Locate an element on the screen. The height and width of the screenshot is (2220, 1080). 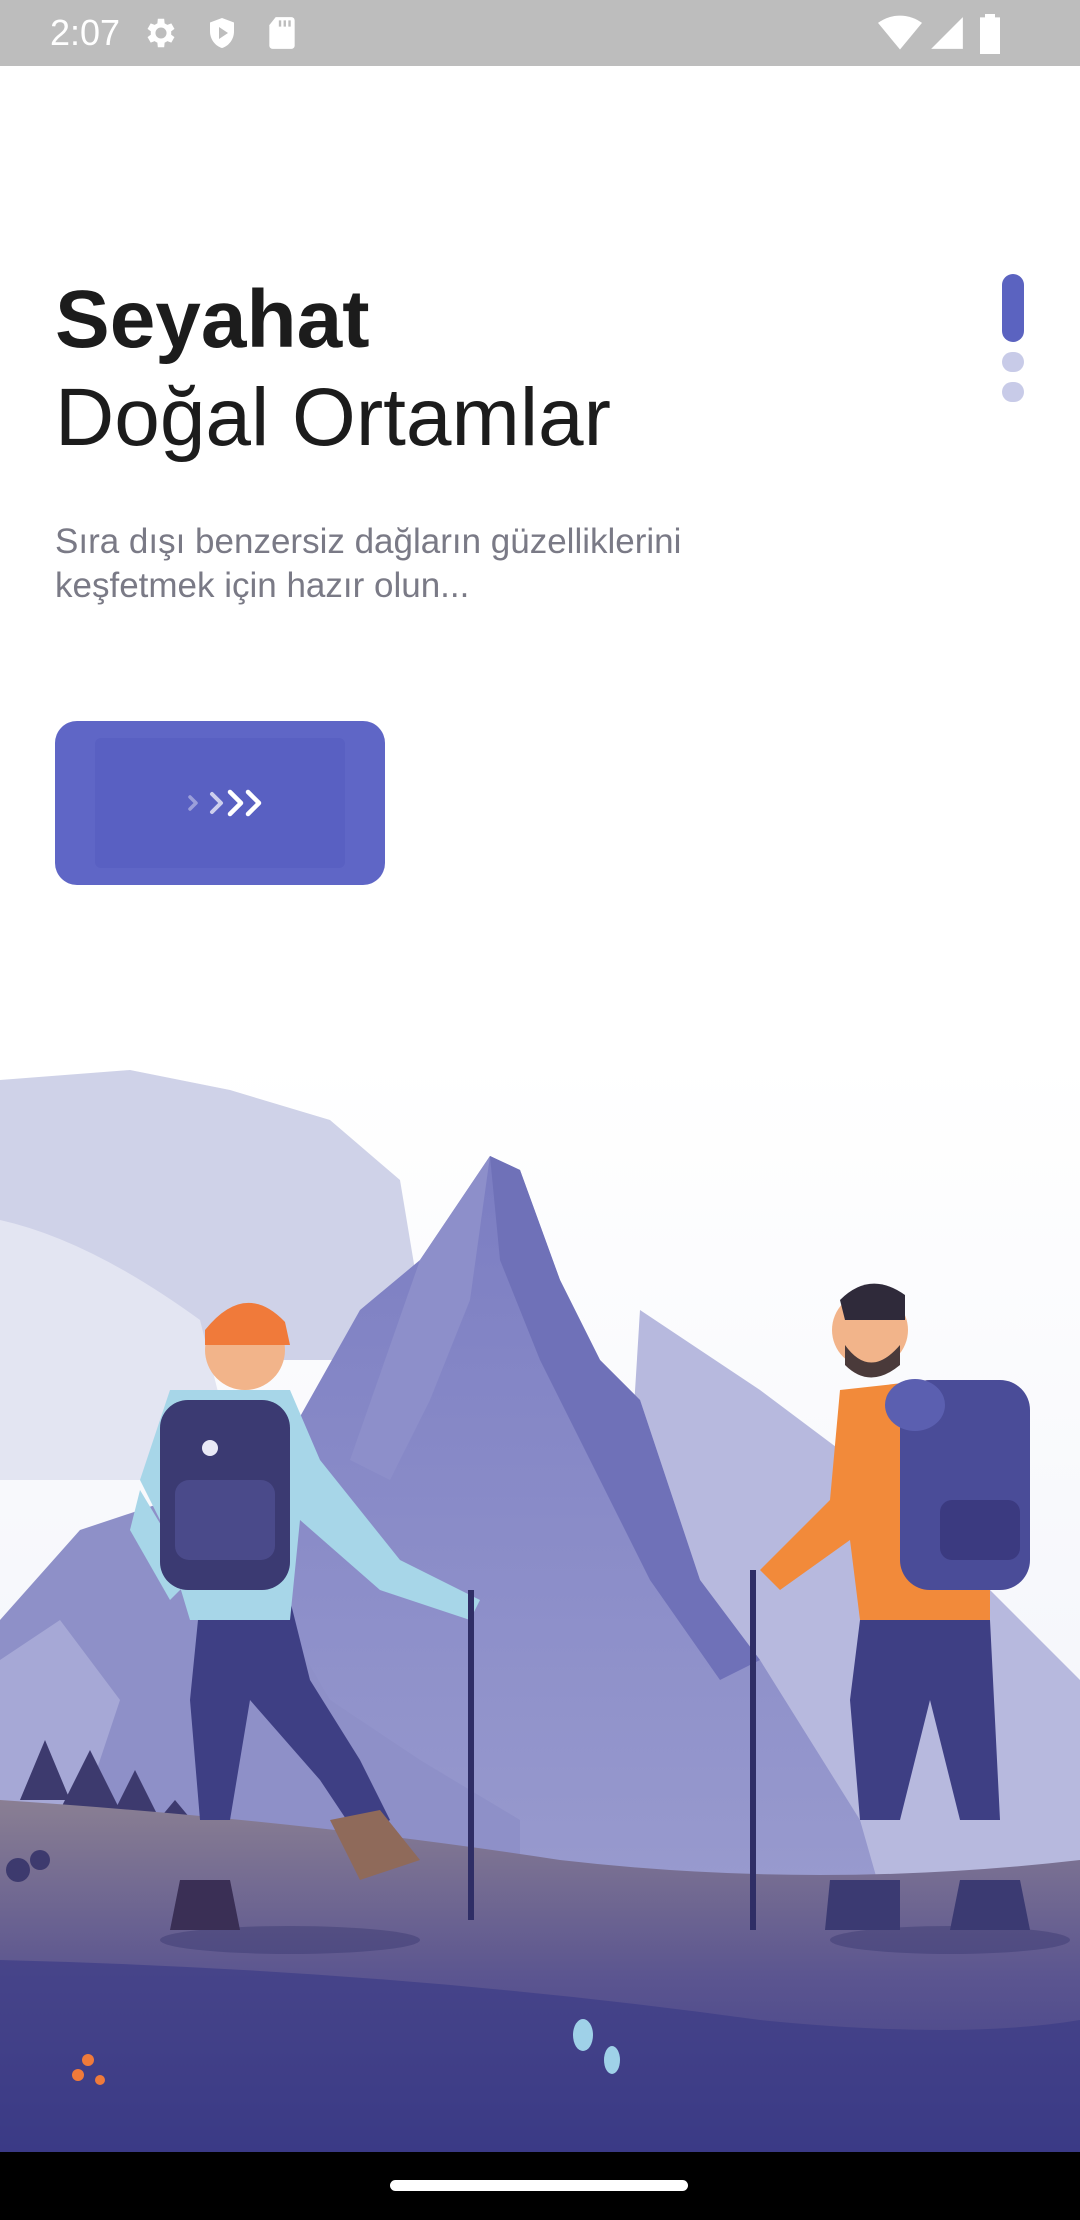
shield-play-icon is located at coordinates (222, 33).